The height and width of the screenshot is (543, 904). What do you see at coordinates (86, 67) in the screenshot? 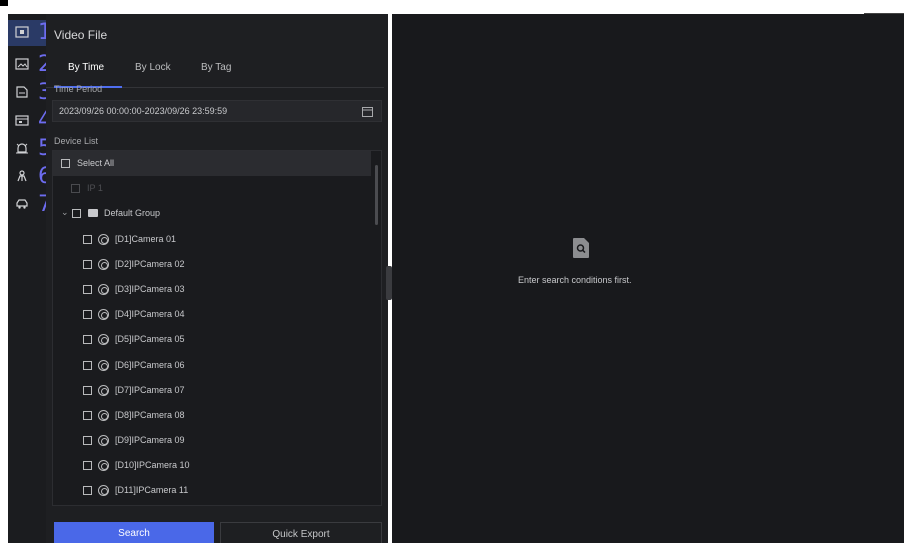
I see `tab-by-time: By Time` at bounding box center [86, 67].